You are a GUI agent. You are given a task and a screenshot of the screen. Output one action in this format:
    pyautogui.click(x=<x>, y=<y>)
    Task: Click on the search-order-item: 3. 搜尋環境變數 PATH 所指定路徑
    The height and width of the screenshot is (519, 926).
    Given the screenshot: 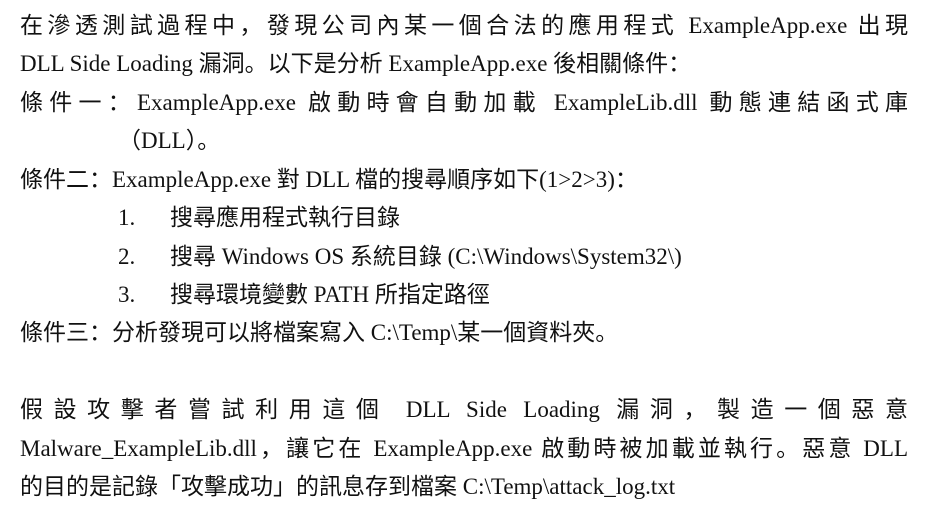 What is the action you would take?
    pyautogui.click(x=513, y=295)
    